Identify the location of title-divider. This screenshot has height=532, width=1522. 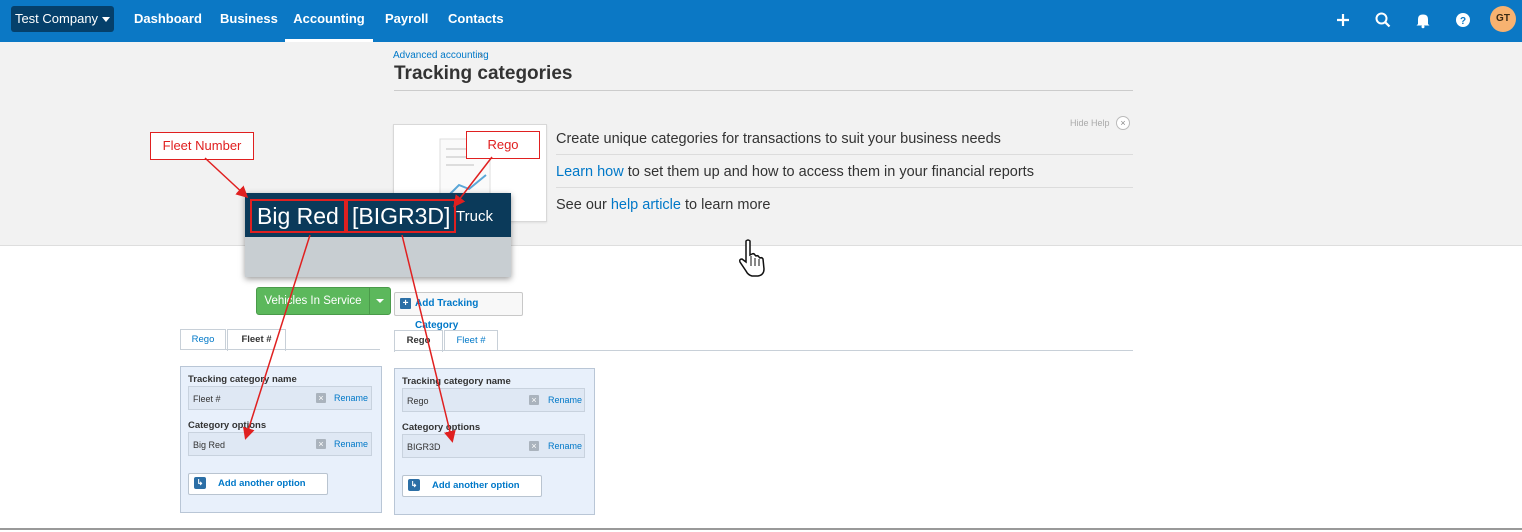
(763, 90).